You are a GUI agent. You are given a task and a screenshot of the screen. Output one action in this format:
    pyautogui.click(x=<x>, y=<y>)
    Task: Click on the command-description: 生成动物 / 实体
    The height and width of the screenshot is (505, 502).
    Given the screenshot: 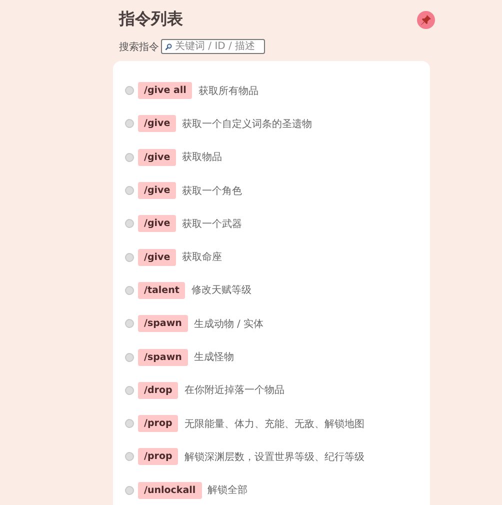 What is the action you would take?
    pyautogui.click(x=229, y=324)
    